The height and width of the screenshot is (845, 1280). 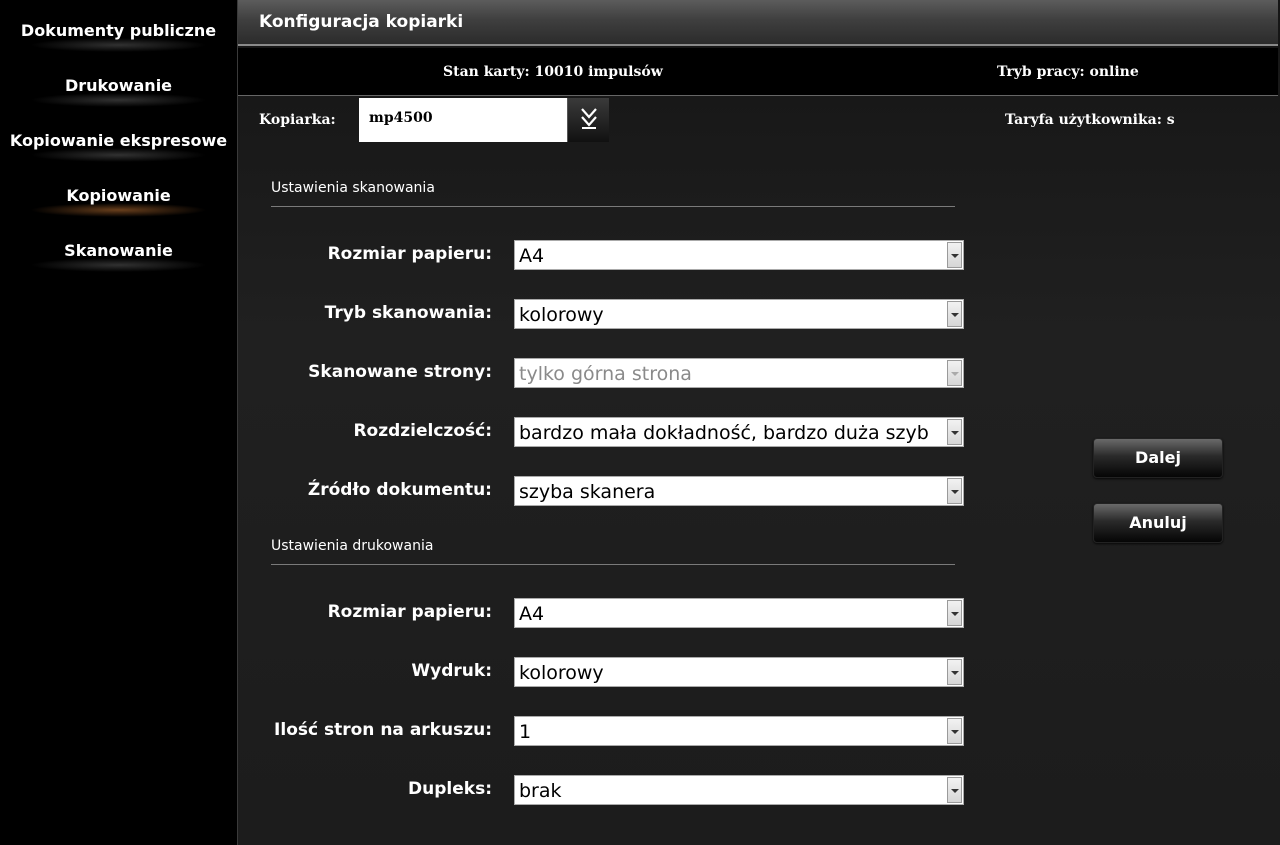 What do you see at coordinates (361, 22) in the screenshot?
I see `page-title: Konfiguracja kopiarki` at bounding box center [361, 22].